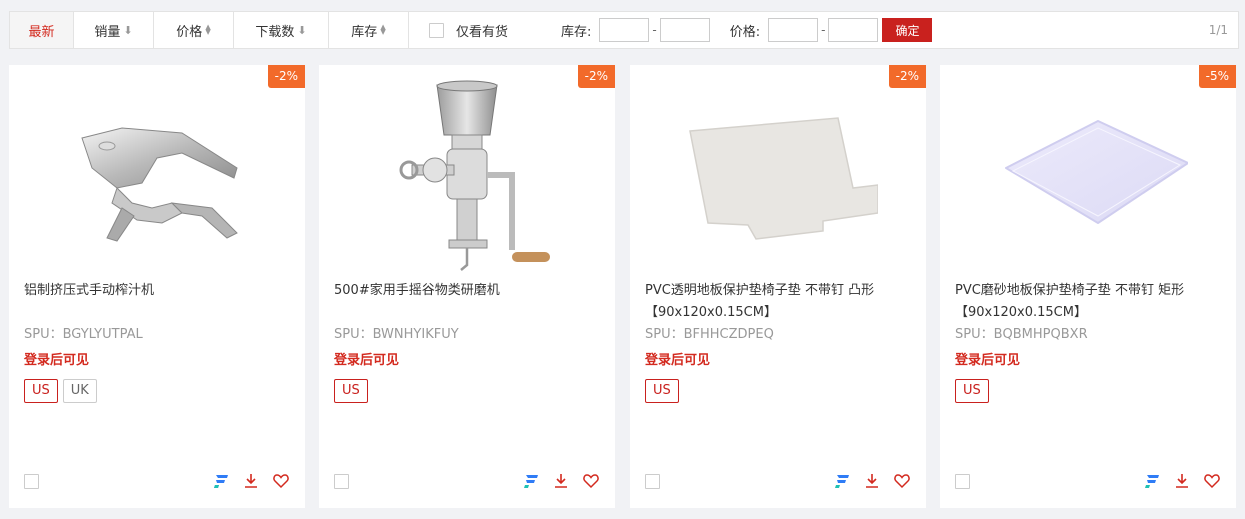 This screenshot has height=519, width=1245. Describe the element at coordinates (364, 32) in the screenshot. I see `sort-stock-label: 库存` at that location.